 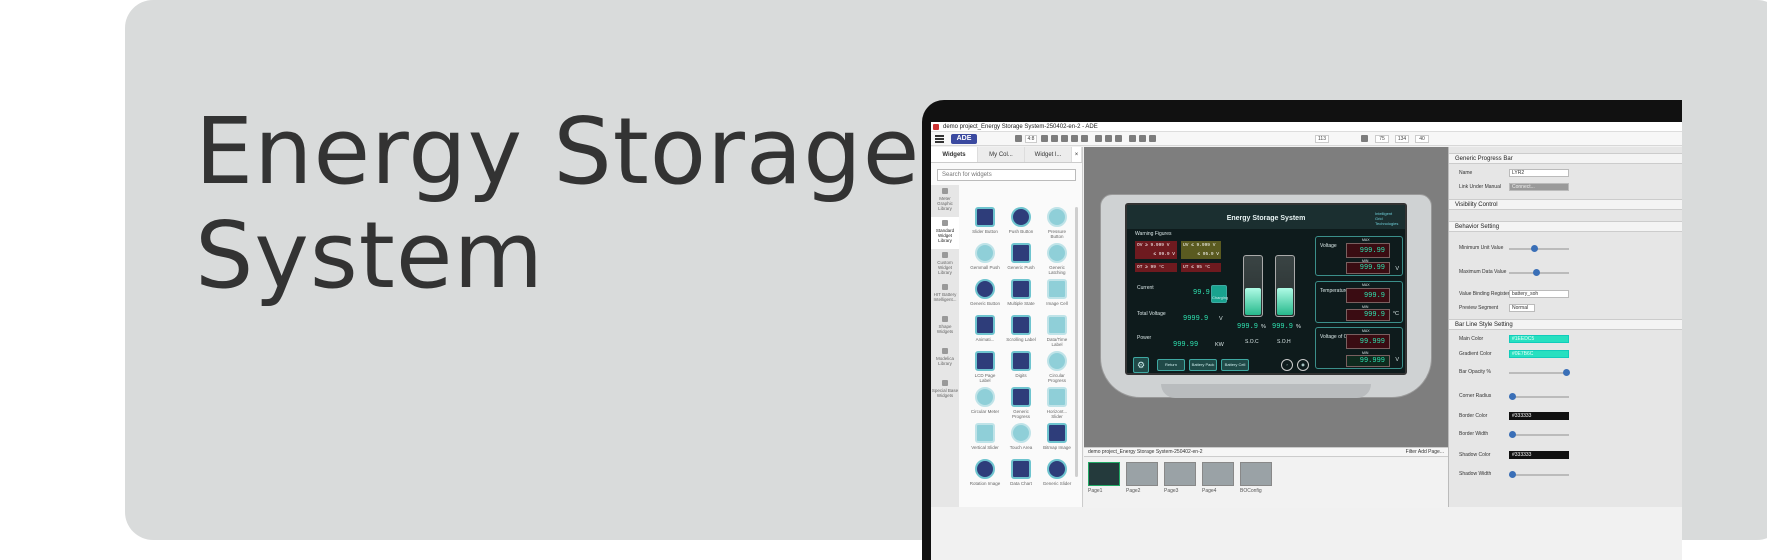 What do you see at coordinates (945, 233) in the screenshot?
I see `library-standard-widget: Standard Widget Library` at bounding box center [945, 233].